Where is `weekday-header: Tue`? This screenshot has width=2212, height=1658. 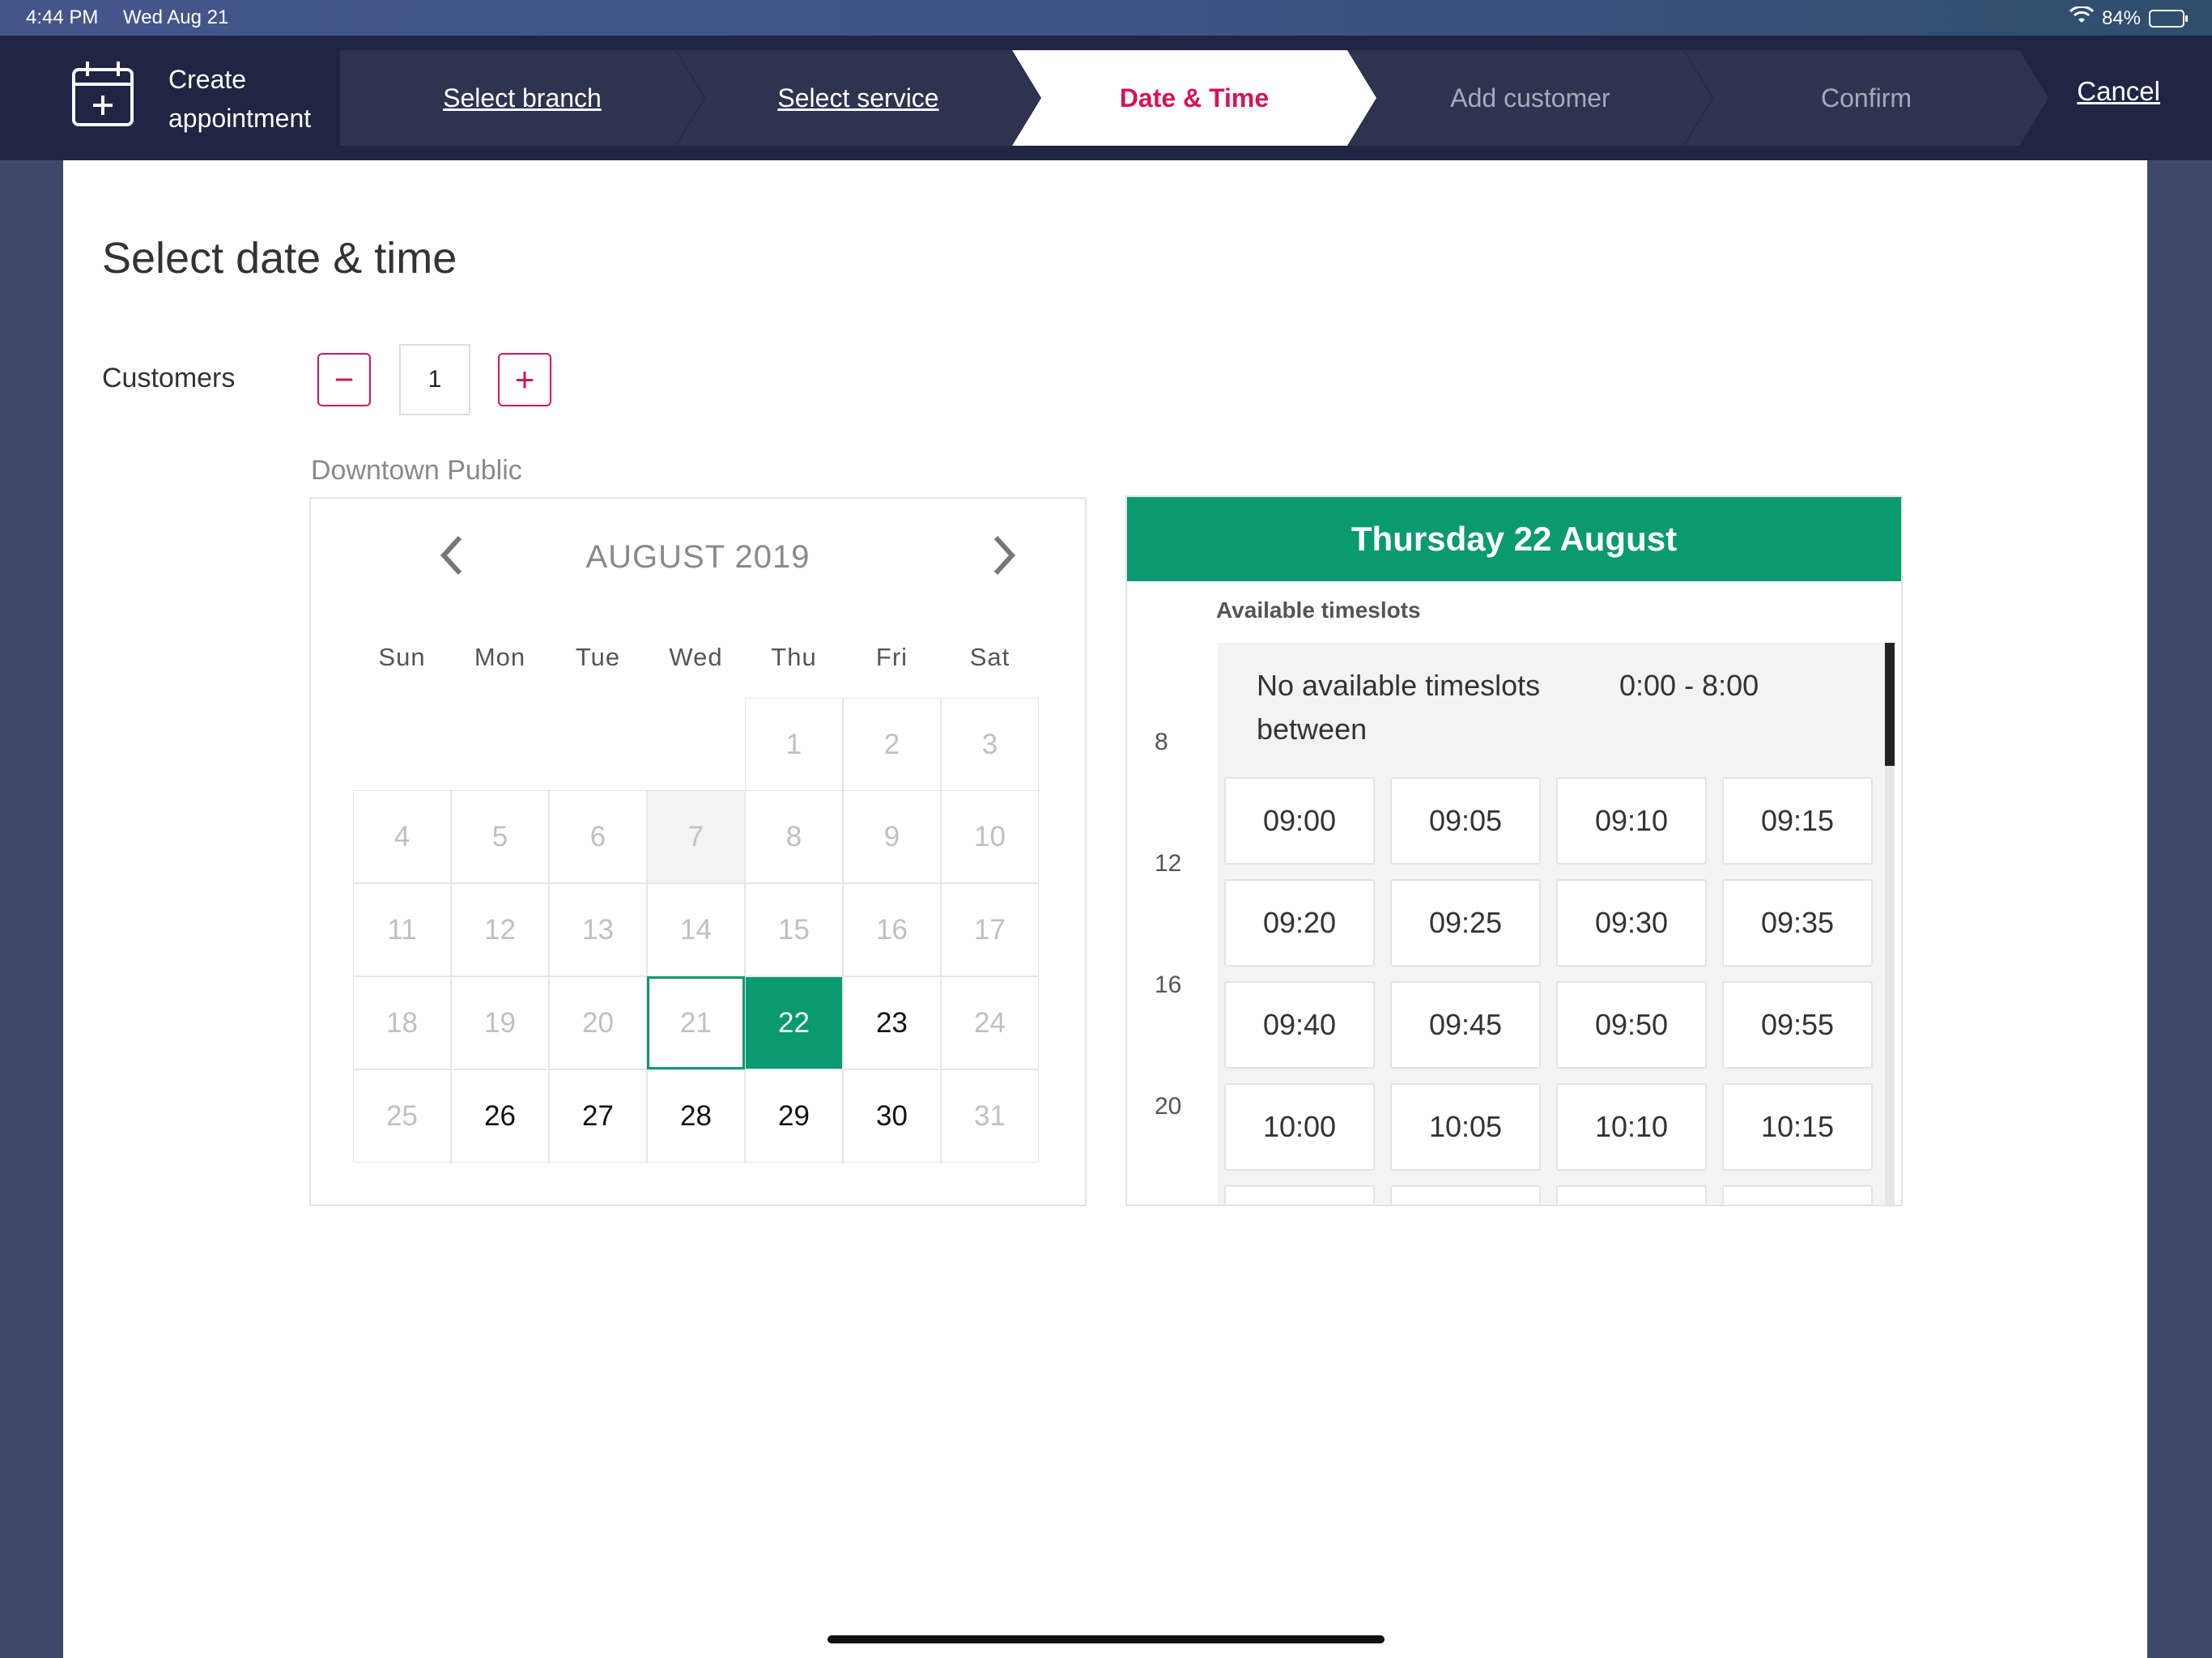
weekday-header: Tue is located at coordinates (598, 657).